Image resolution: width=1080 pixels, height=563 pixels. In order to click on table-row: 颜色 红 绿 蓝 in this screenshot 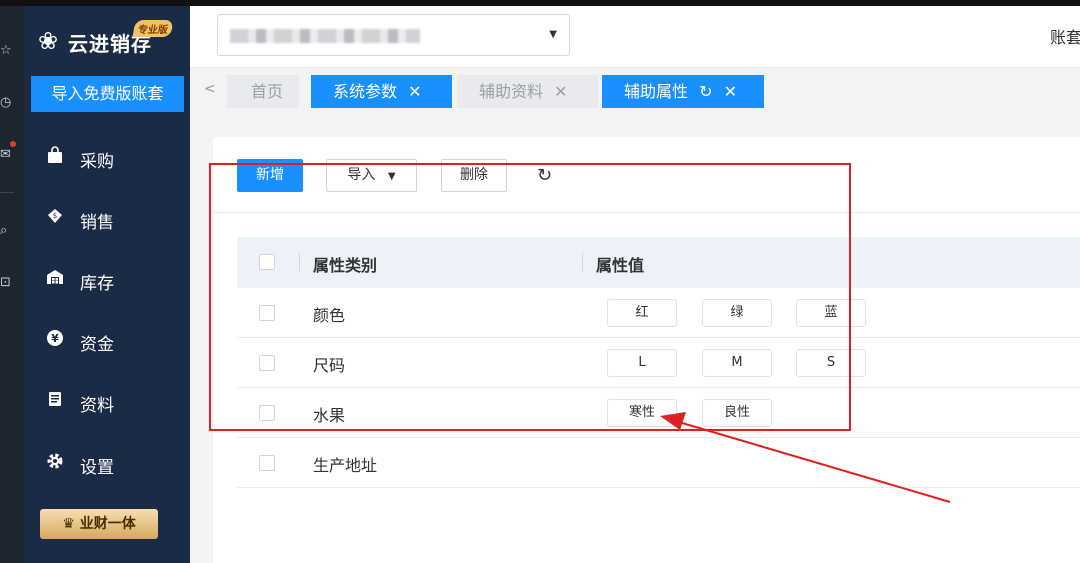, I will do `click(658, 313)`.